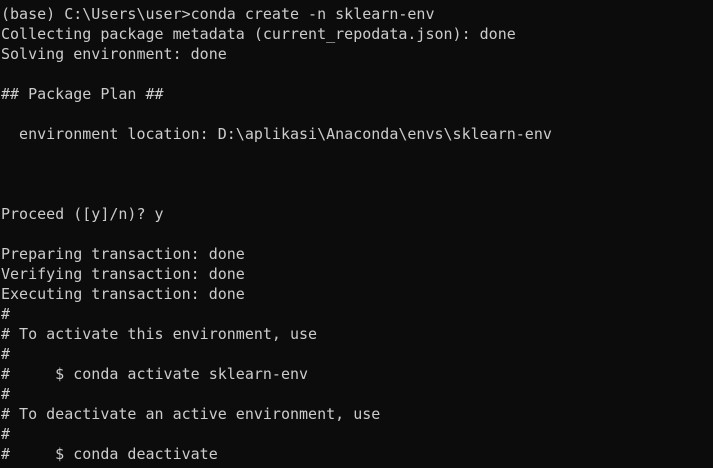 This screenshot has width=713, height=468. I want to click on output-line: Solving environment: done, so click(114, 54).